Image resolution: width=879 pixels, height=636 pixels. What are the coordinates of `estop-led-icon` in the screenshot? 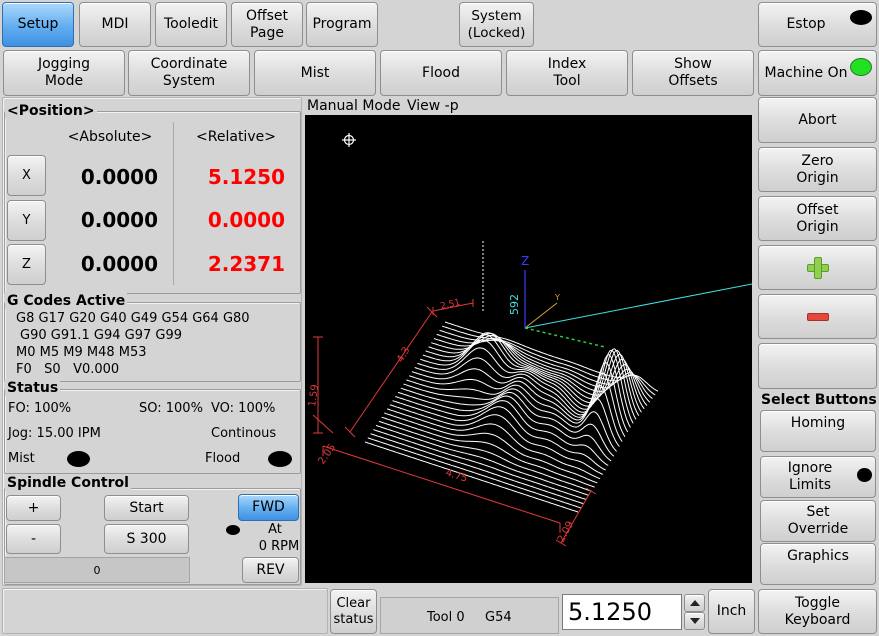 It's located at (861, 17).